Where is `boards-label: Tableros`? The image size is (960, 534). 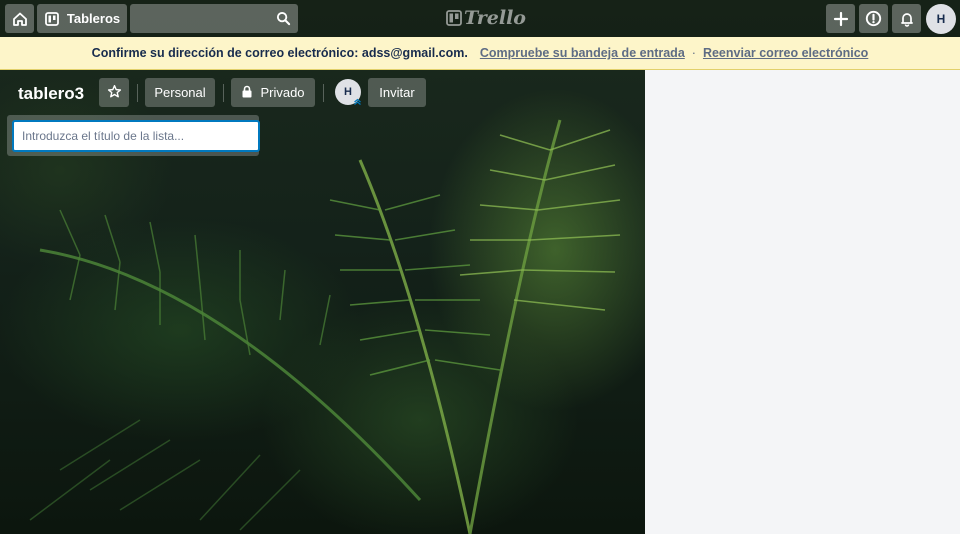
boards-label: Tableros is located at coordinates (93, 18).